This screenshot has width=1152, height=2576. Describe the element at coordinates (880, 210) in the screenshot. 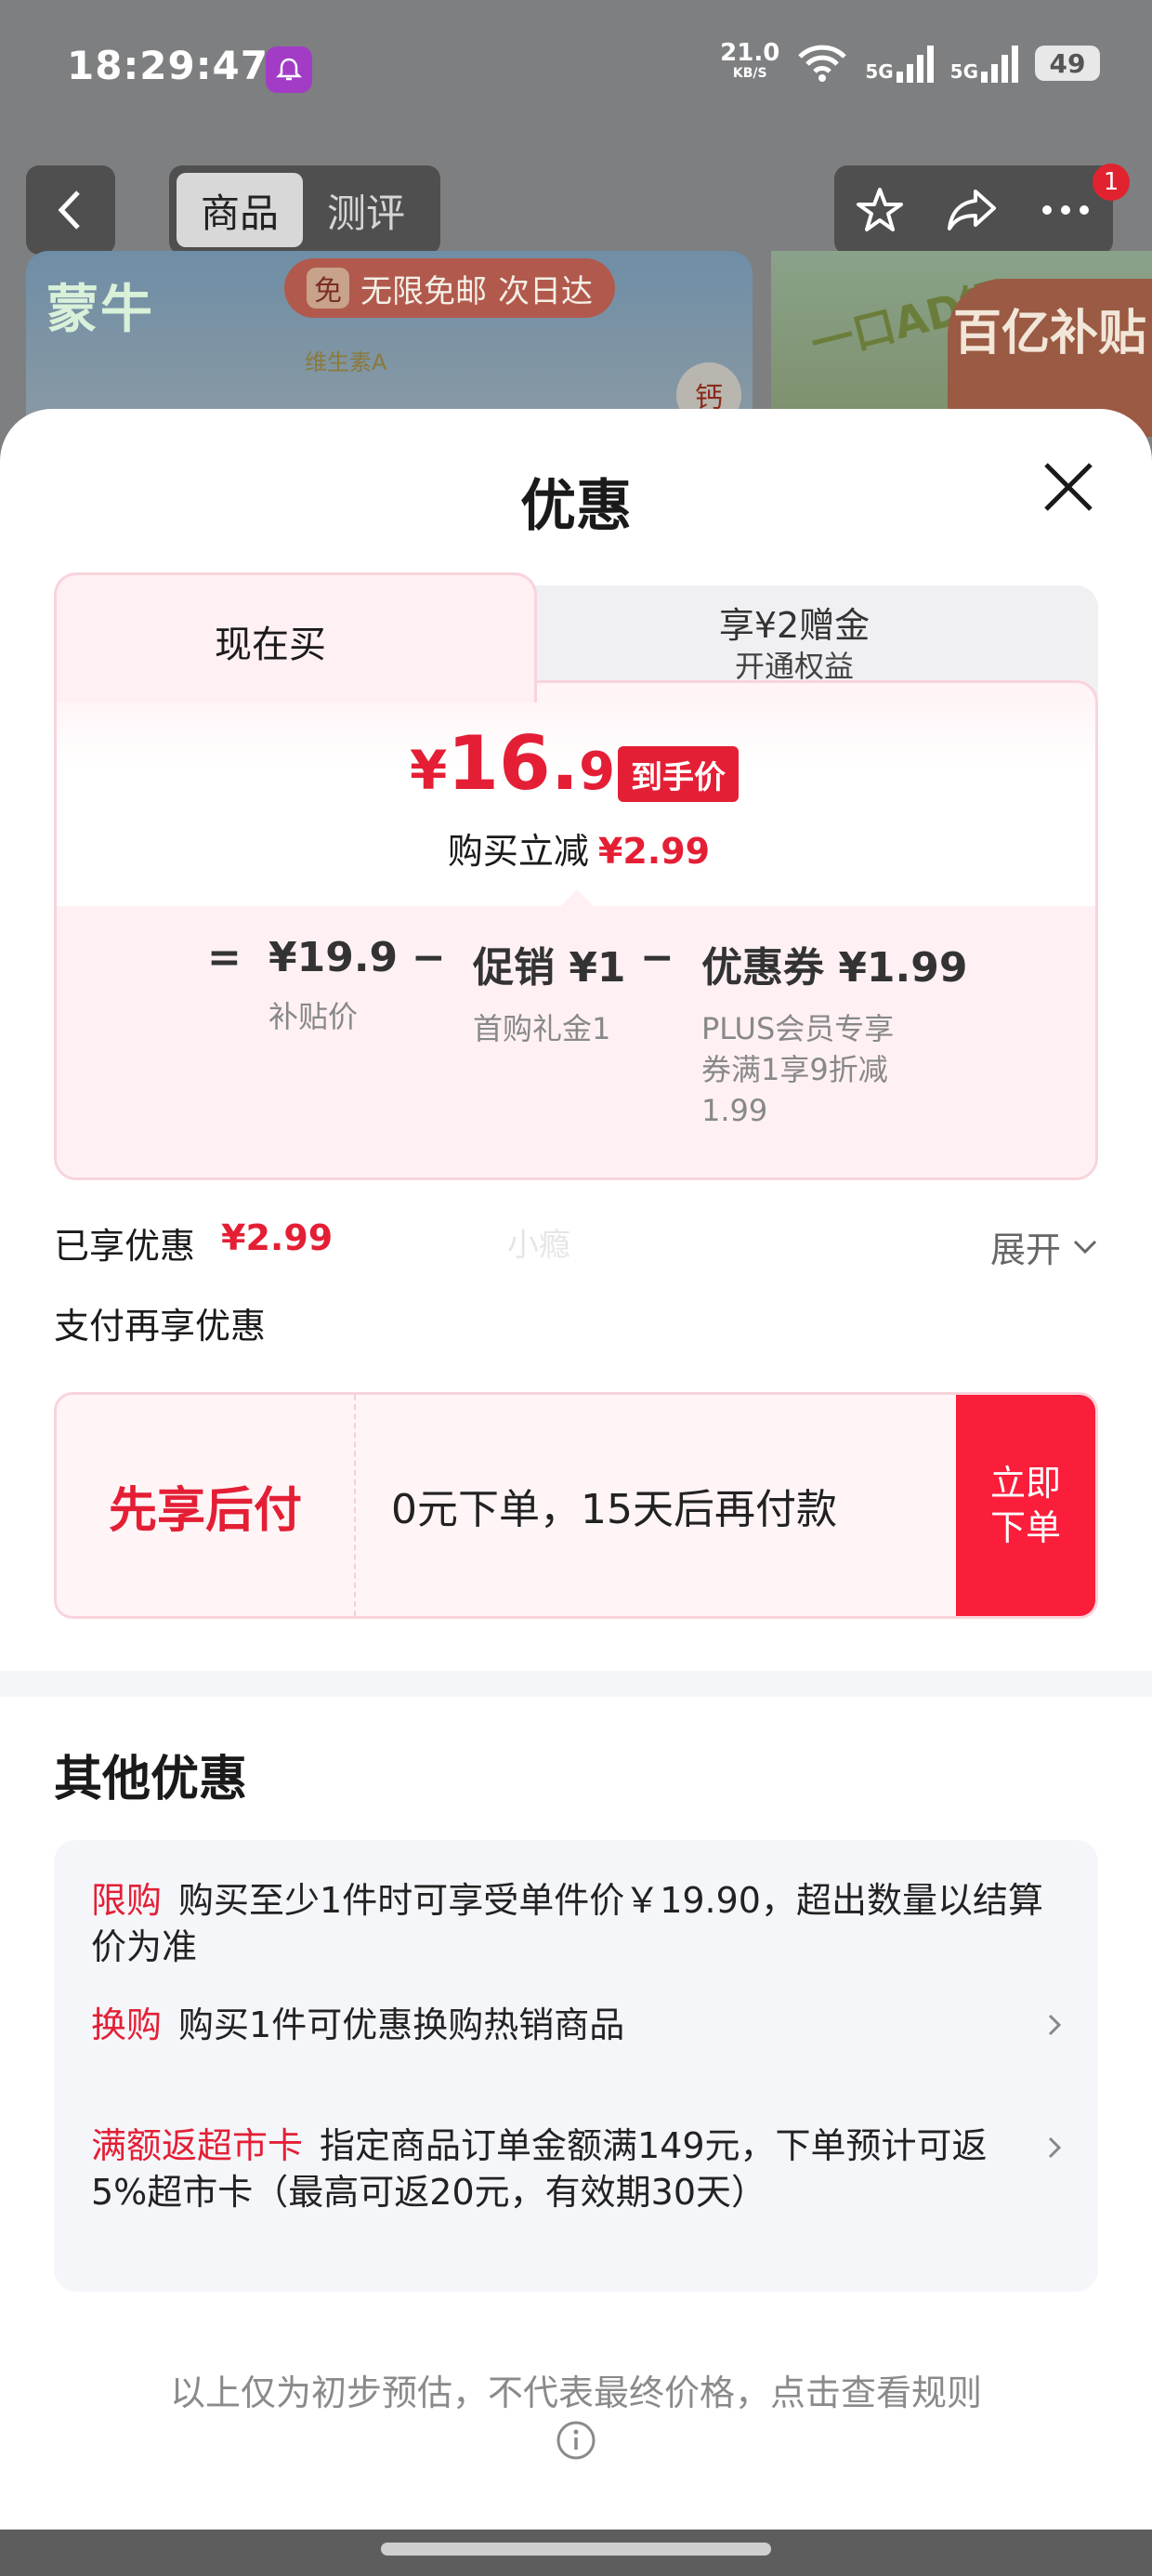

I see `star-icon` at that location.